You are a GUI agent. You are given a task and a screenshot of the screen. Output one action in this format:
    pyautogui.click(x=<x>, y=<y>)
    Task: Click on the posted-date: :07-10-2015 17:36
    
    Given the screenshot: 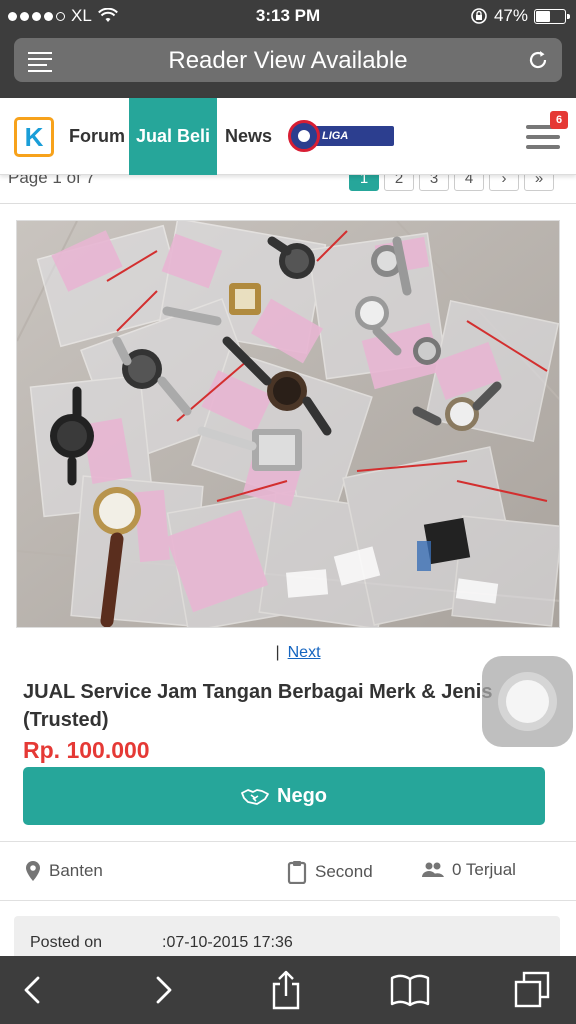 What is the action you would take?
    pyautogui.click(x=227, y=942)
    